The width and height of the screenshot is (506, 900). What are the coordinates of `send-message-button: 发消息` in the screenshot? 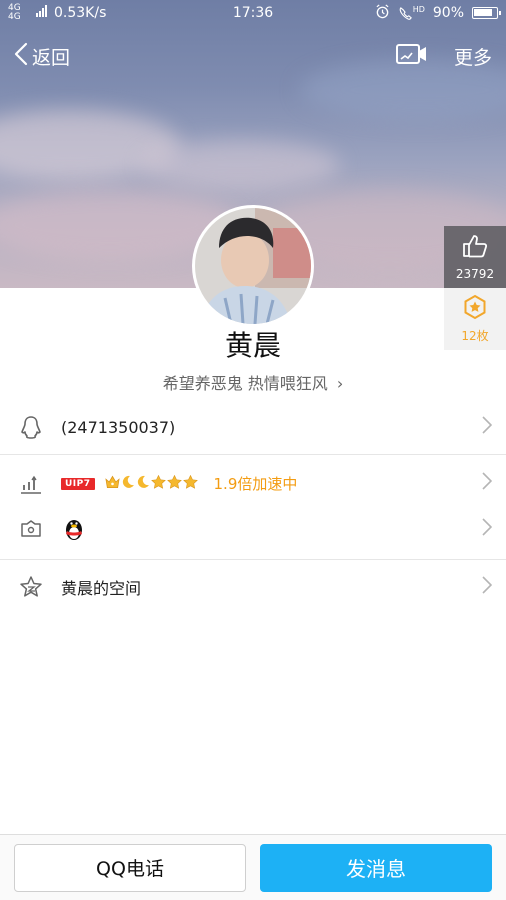 It's located at (376, 867).